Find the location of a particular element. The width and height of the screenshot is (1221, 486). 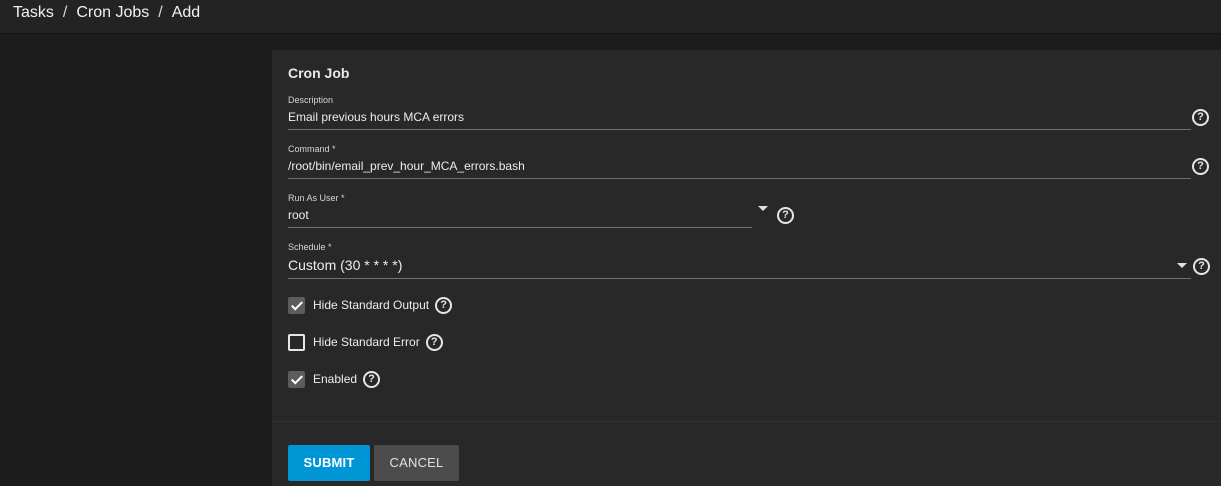

form-divider is located at coordinates (746, 421).